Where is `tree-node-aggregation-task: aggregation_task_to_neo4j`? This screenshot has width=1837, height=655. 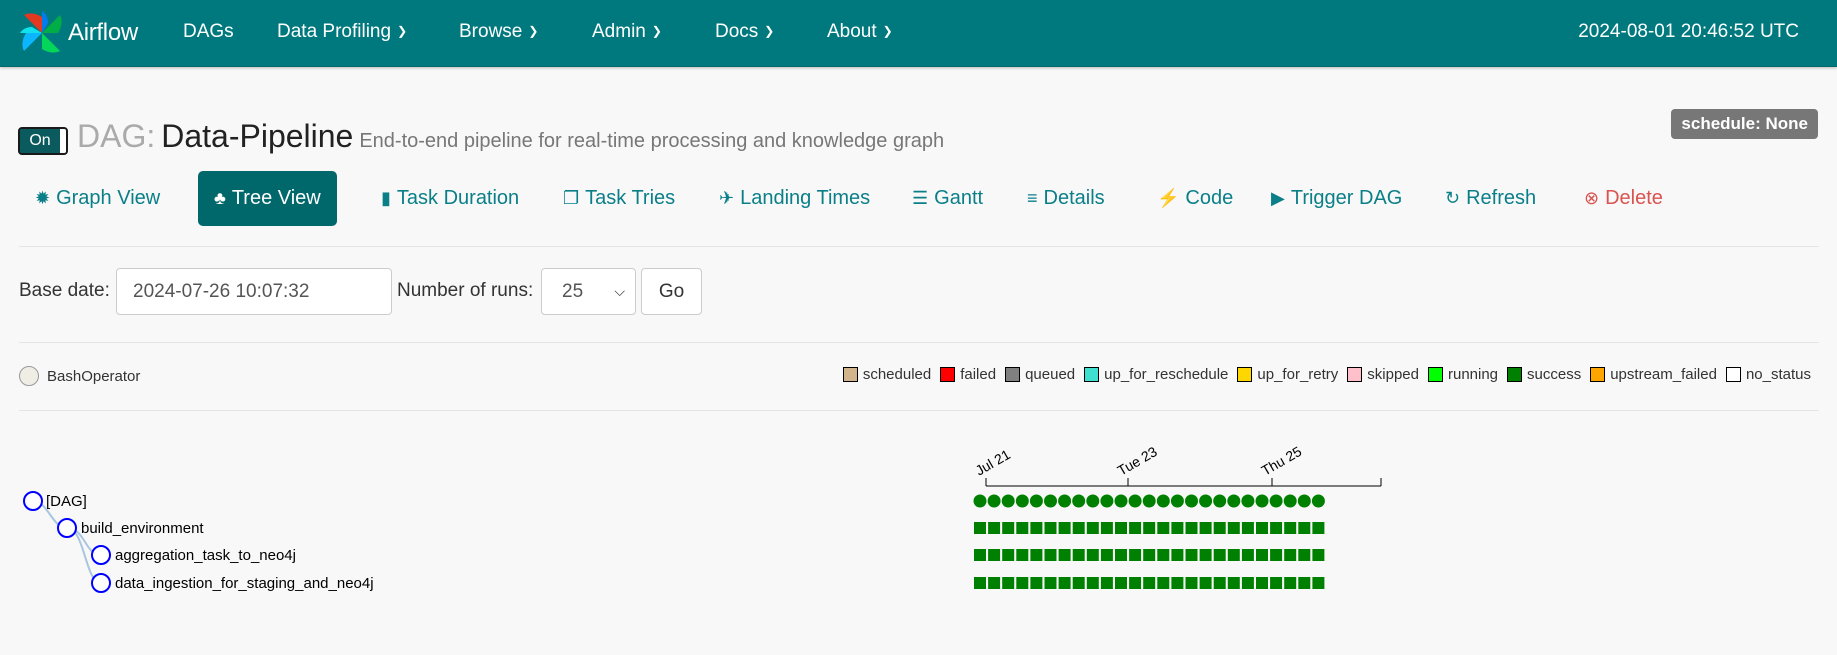
tree-node-aggregation-task: aggregation_task_to_neo4j is located at coordinates (193, 555).